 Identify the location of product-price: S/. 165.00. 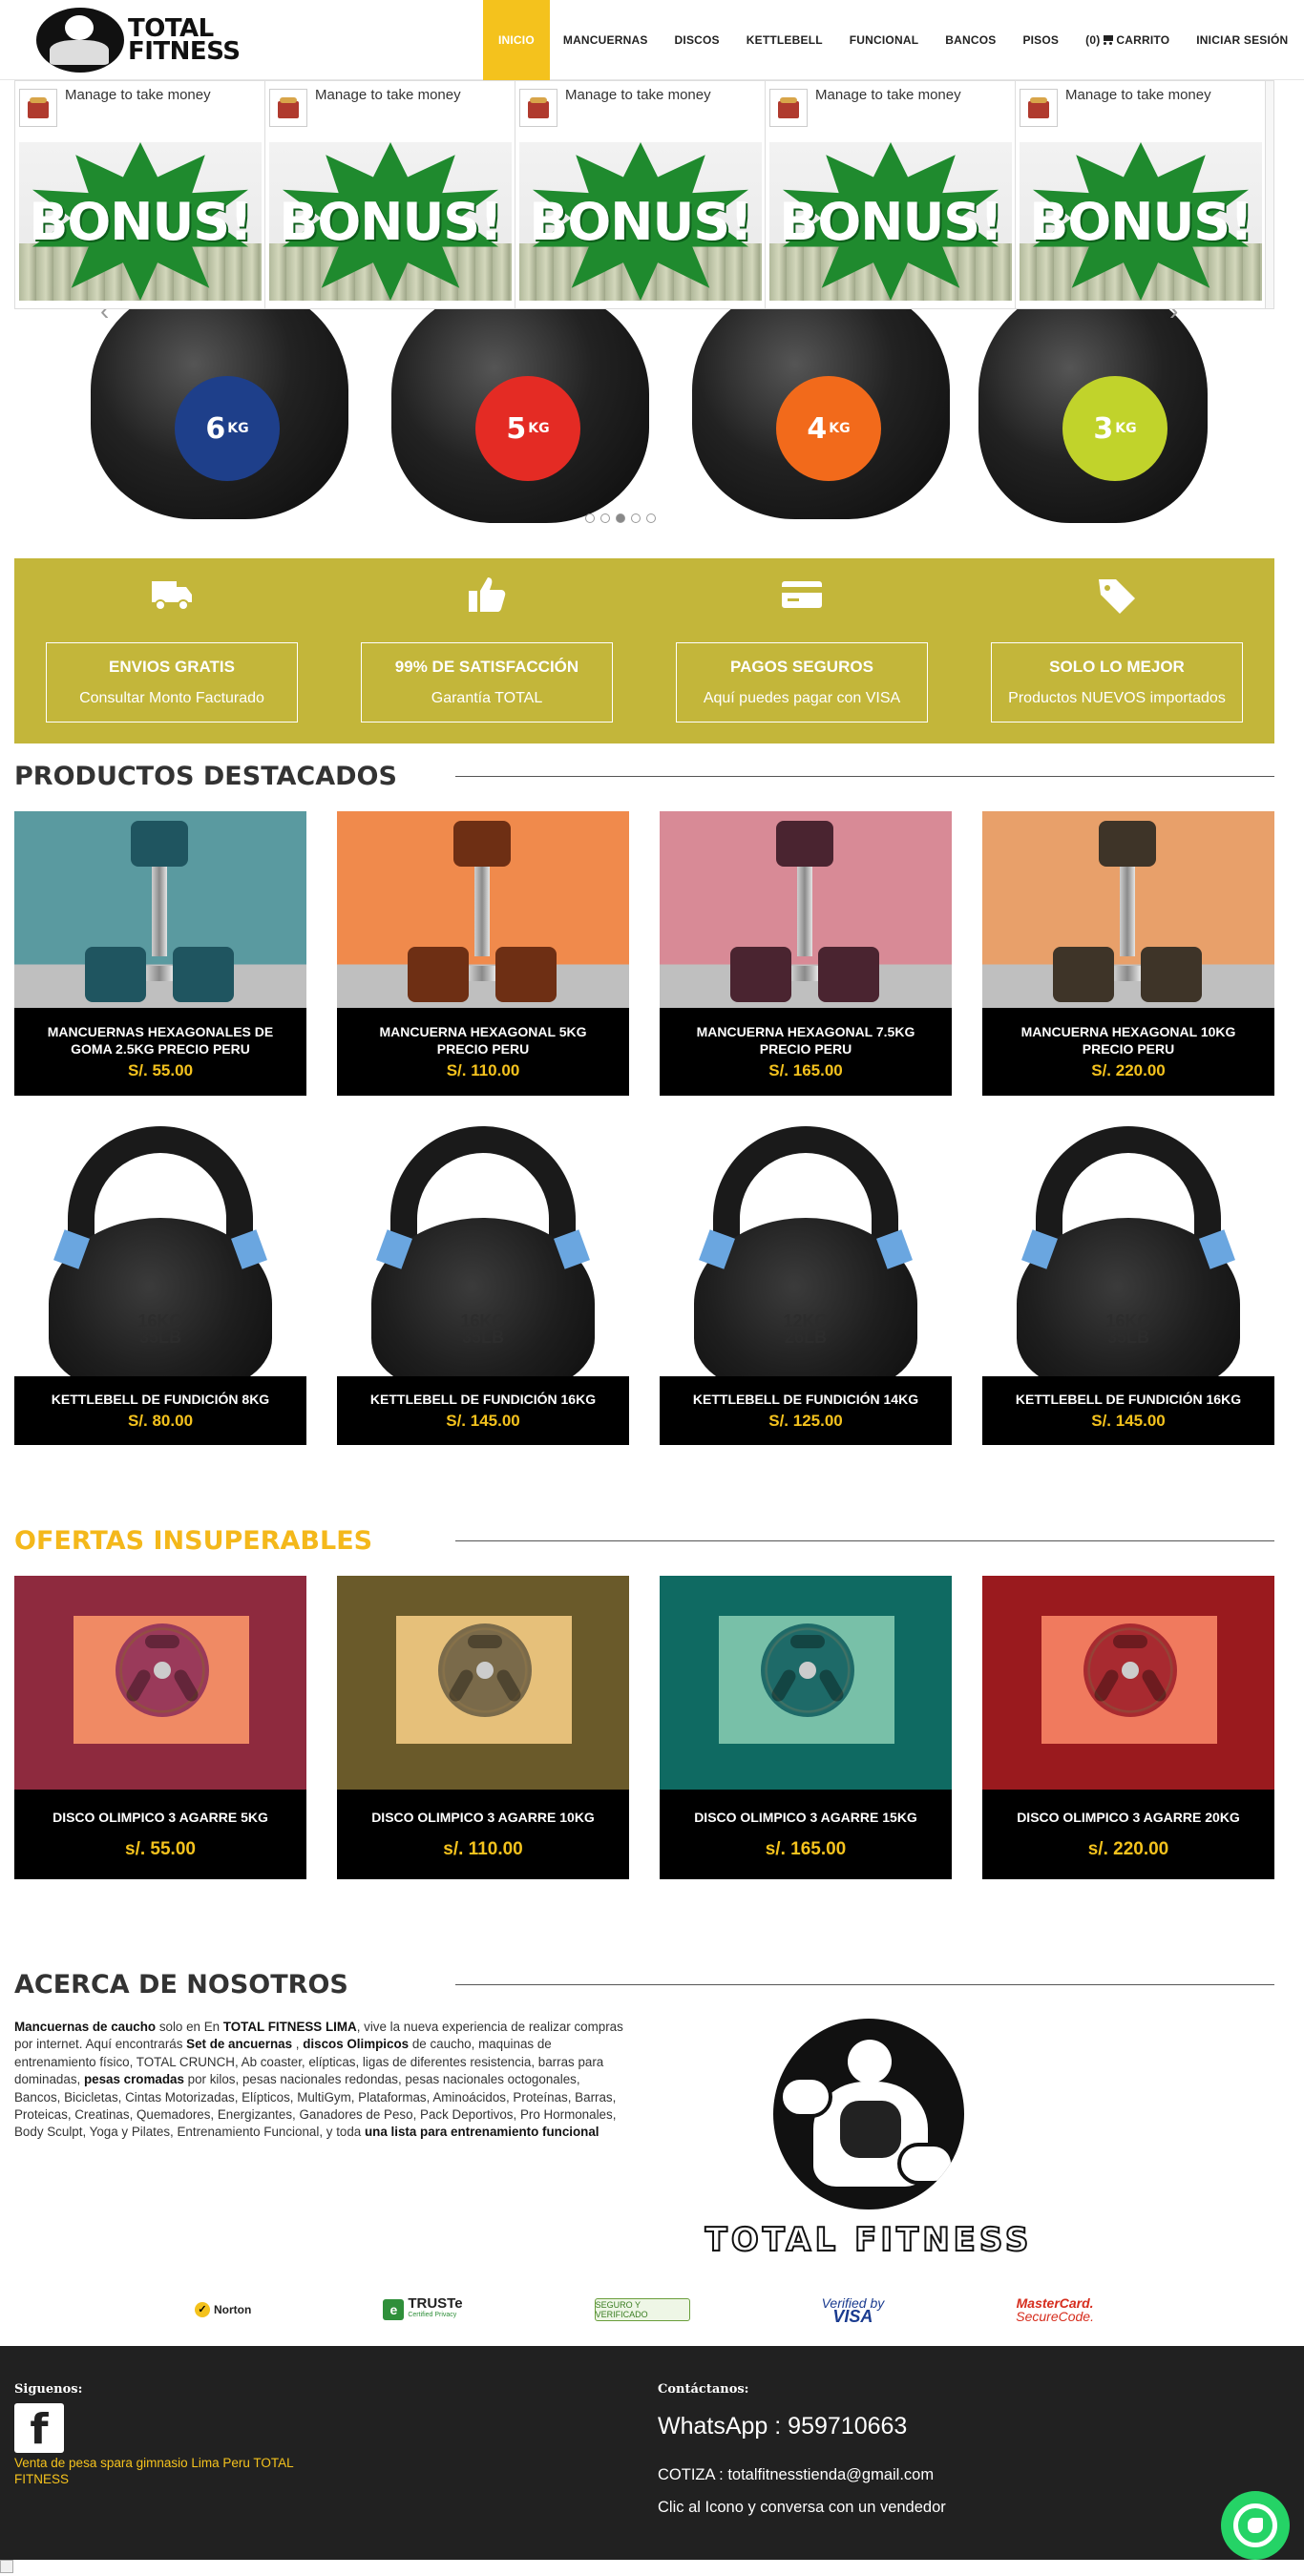
(806, 1070).